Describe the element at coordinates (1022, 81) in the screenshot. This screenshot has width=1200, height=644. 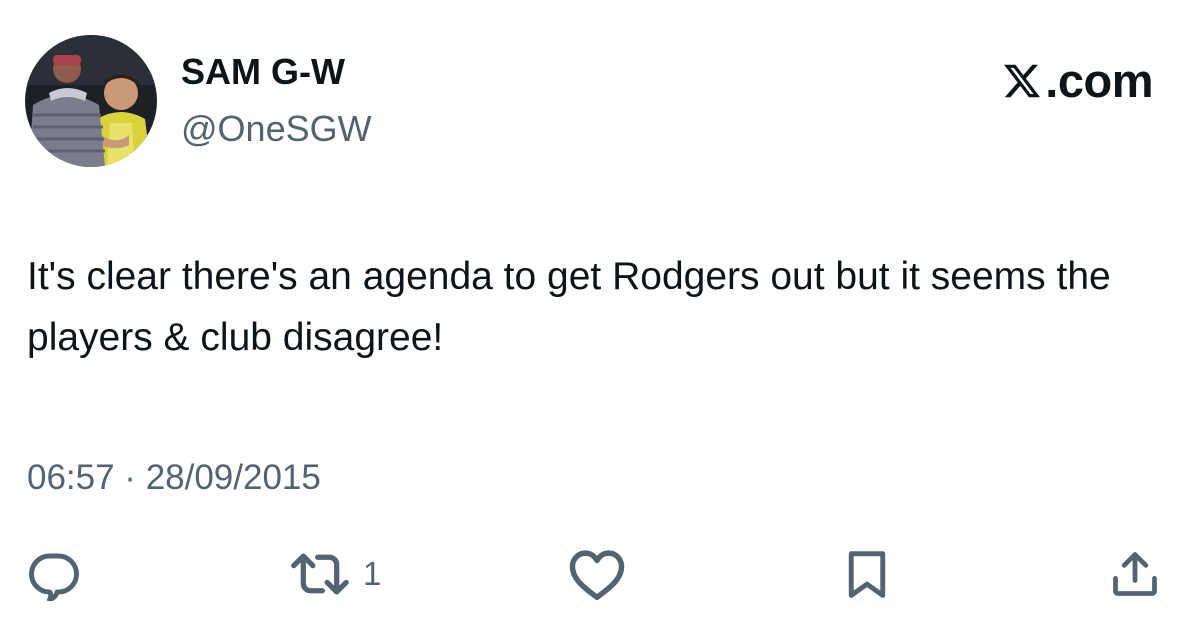
I see `x-logo-icon` at that location.